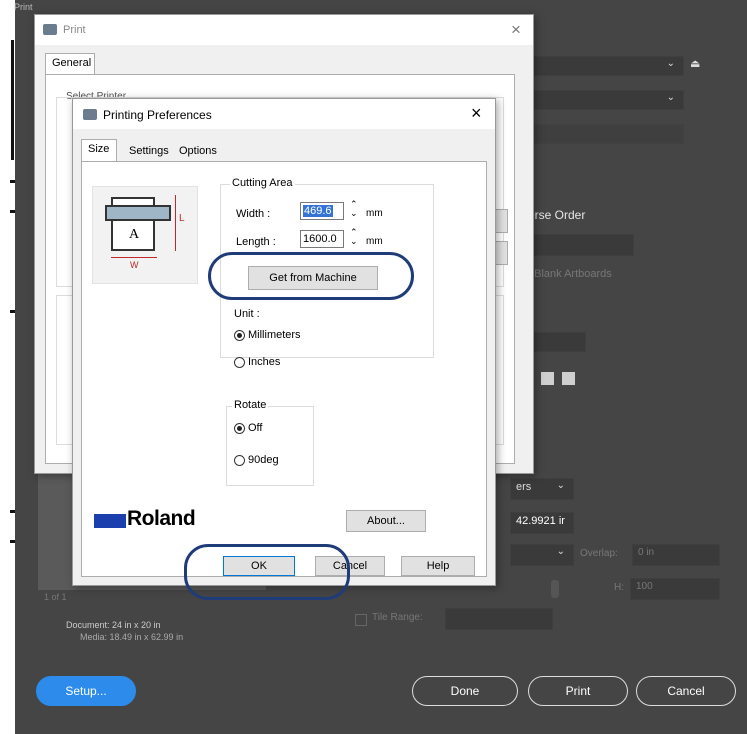 The image size is (747, 734). I want to click on length-spinner: ⌃ ⌄, so click(354, 237).